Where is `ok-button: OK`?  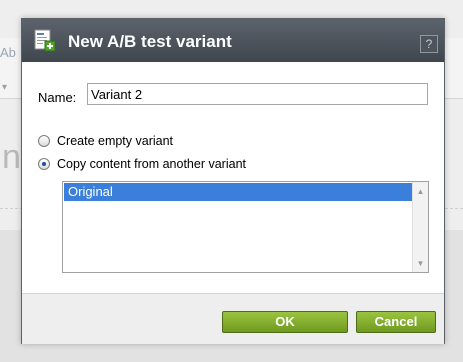 ok-button: OK is located at coordinates (285, 322).